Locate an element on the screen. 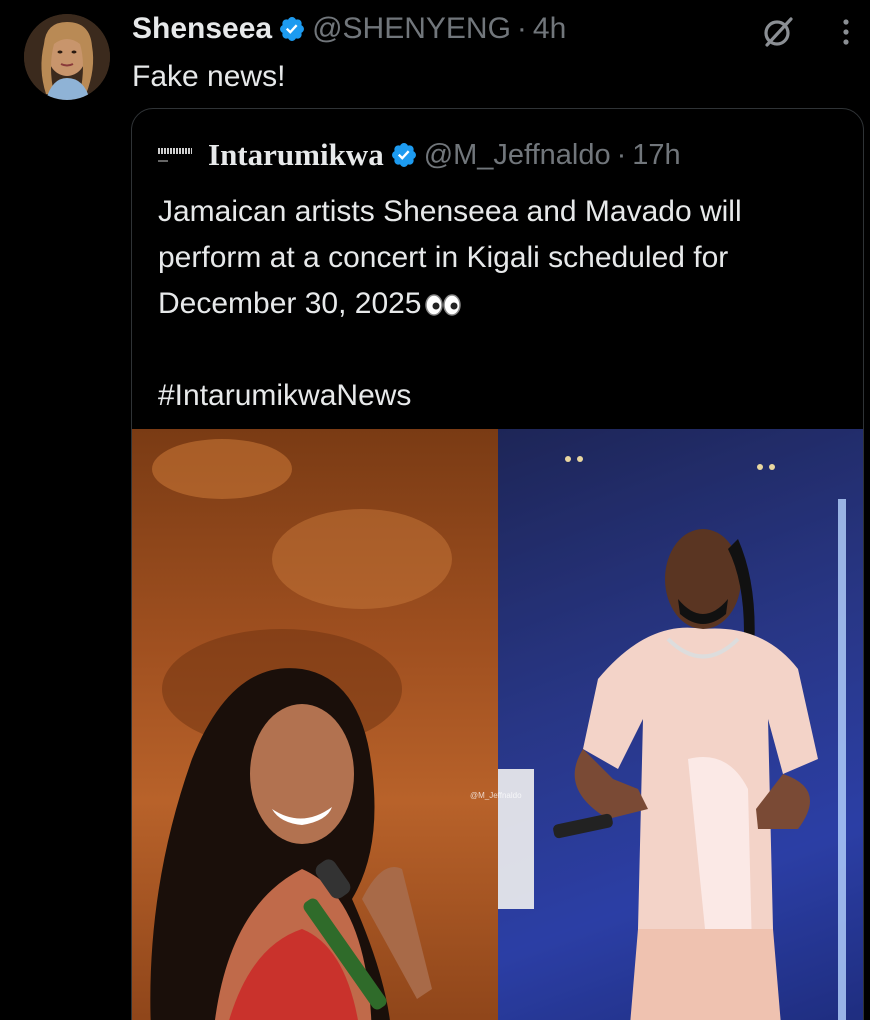  quoted-author-logo is located at coordinates (176, 155).